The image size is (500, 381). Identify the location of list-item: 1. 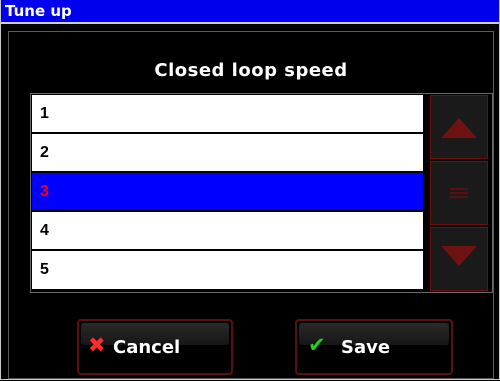
(227, 114).